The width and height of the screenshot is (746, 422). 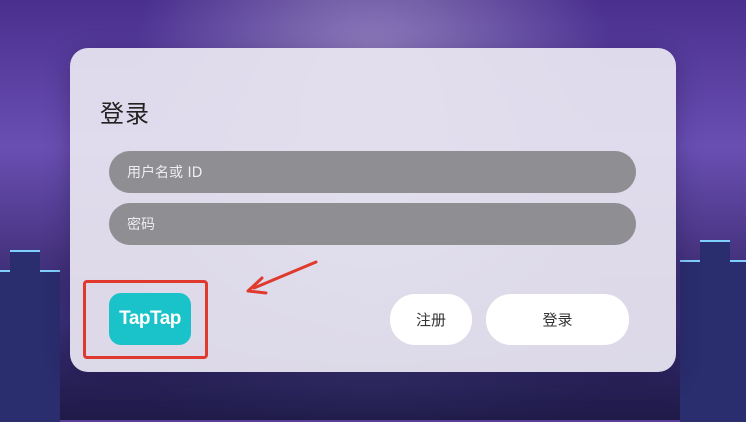 What do you see at coordinates (372, 224) in the screenshot?
I see `password-input: 密码` at bounding box center [372, 224].